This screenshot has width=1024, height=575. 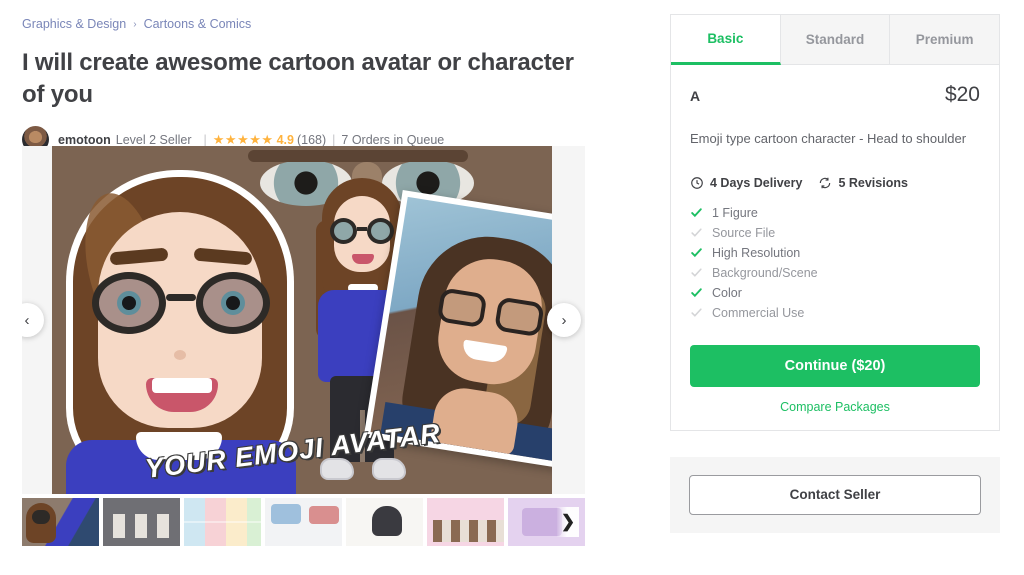 I want to click on carousel-next-button: ›, so click(x=564, y=320).